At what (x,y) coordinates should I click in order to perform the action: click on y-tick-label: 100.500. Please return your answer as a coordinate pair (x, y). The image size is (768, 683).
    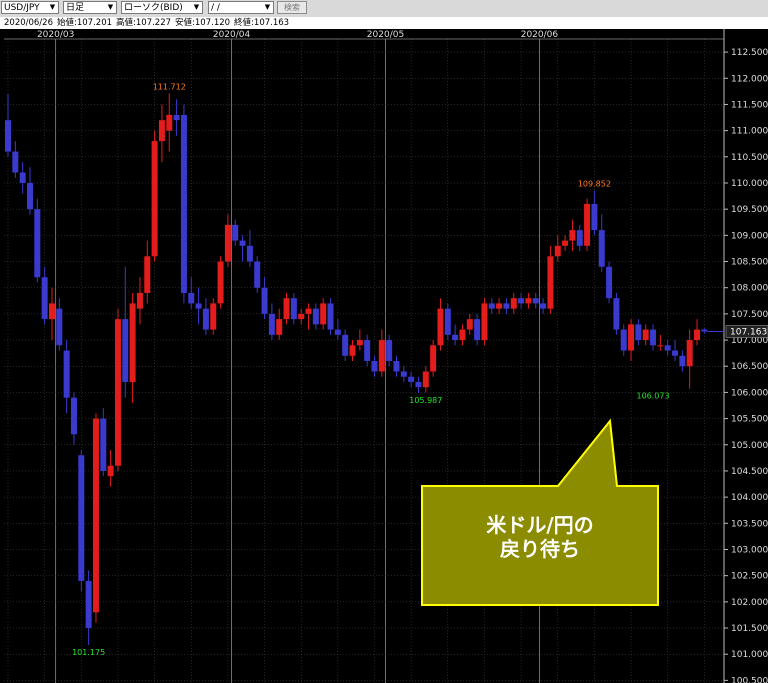
    Looking at the image, I should click on (749, 679).